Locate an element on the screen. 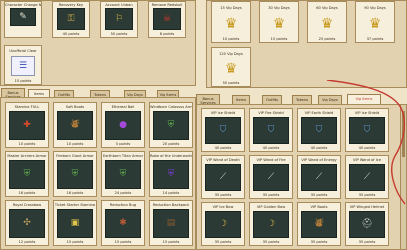 The width and height of the screenshot is (407, 250). armor-icon: ⛨ is located at coordinates (27, 174).